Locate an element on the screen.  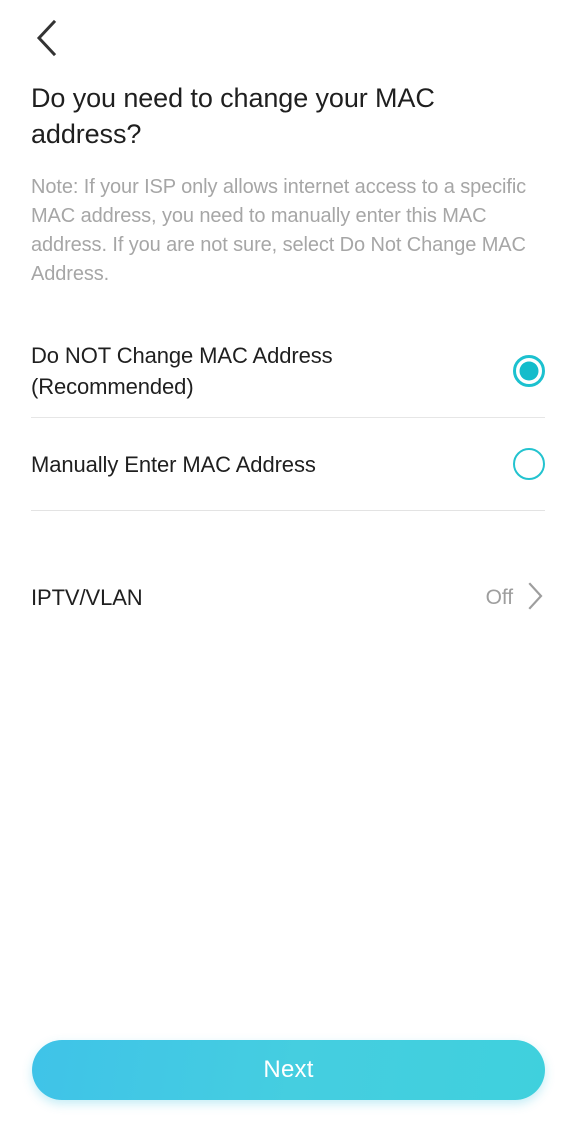
back-button is located at coordinates (46, 38).